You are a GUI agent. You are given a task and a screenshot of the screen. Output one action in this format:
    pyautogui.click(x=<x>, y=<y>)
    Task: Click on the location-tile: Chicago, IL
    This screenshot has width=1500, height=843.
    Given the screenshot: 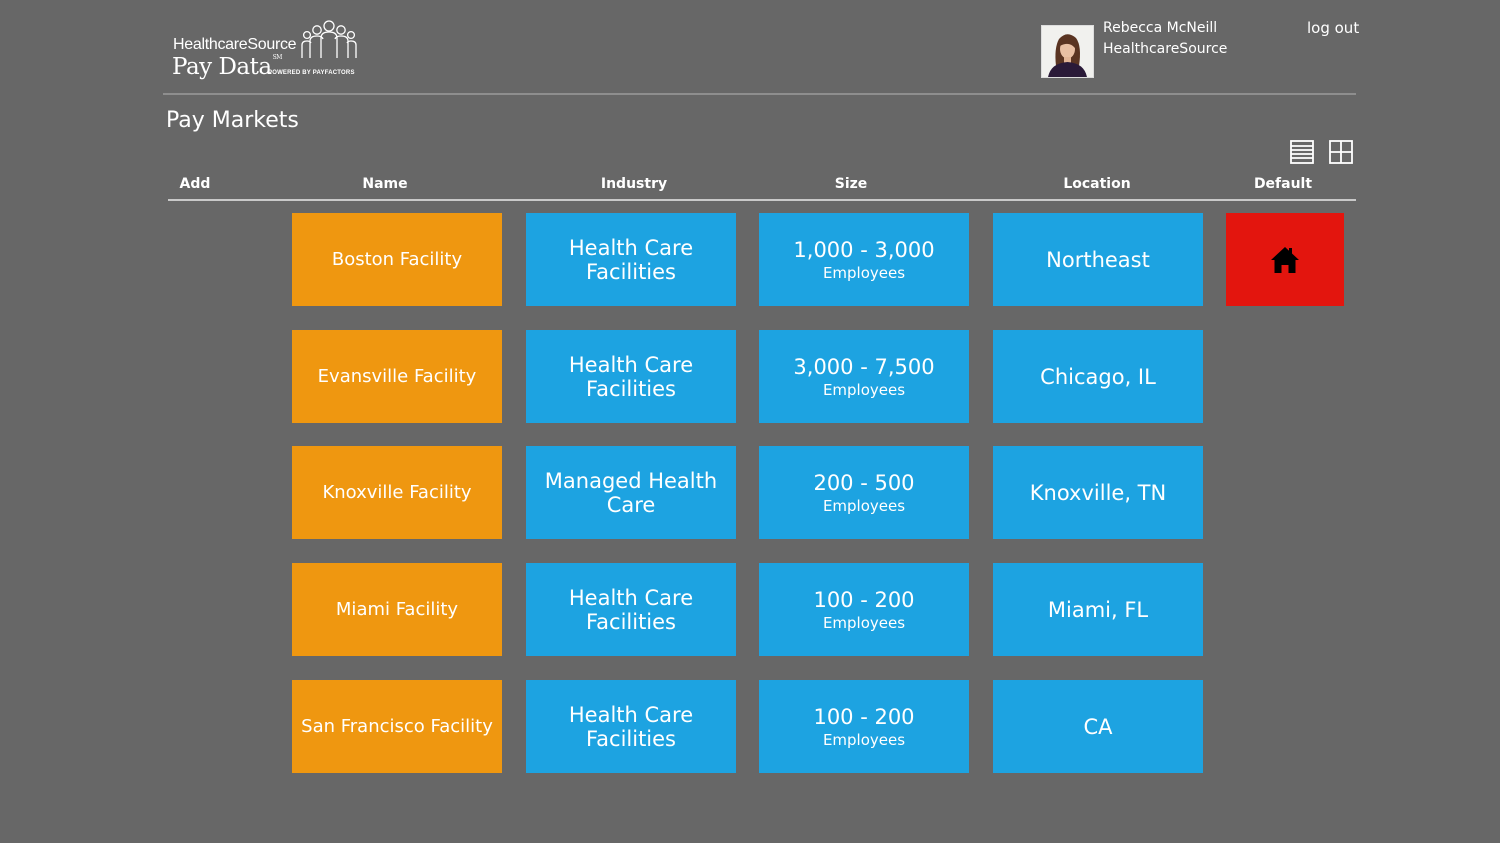 What is the action you would take?
    pyautogui.click(x=1098, y=376)
    